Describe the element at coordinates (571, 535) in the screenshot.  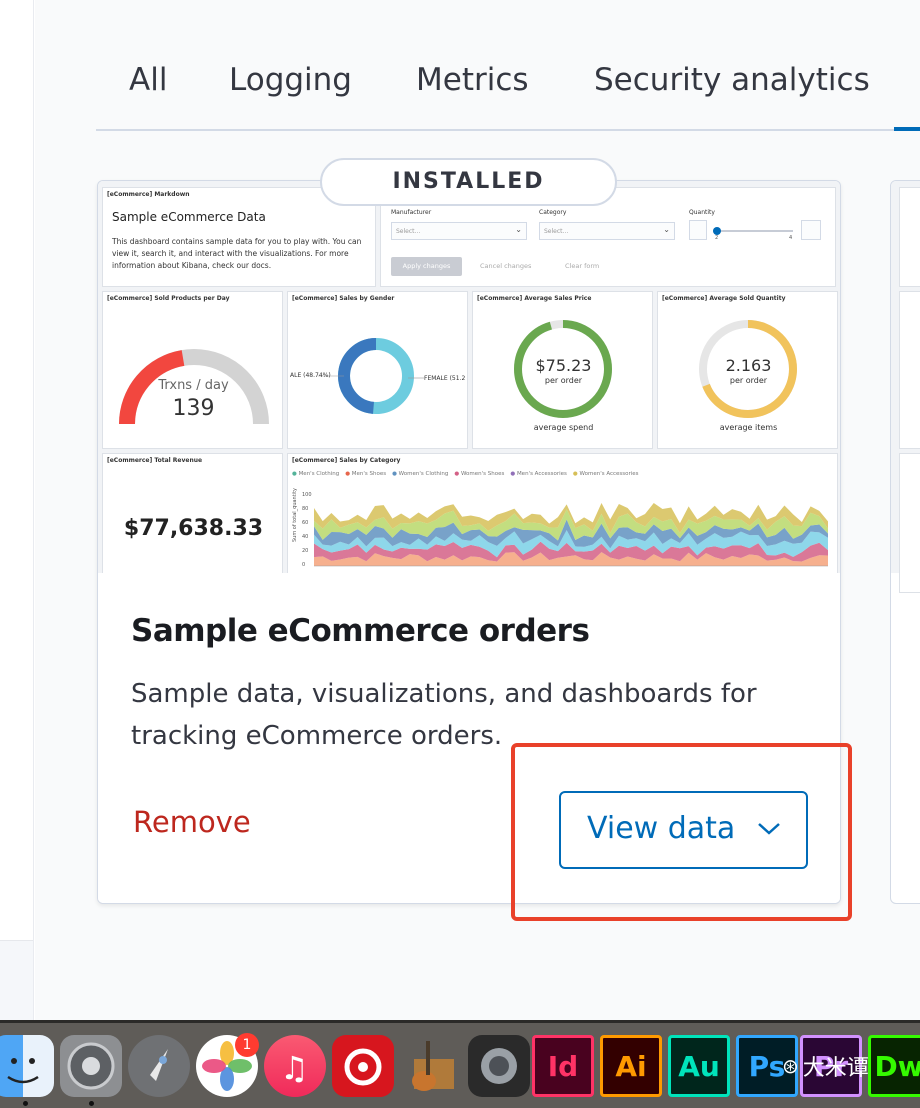
I see `stacked-area-chart` at that location.